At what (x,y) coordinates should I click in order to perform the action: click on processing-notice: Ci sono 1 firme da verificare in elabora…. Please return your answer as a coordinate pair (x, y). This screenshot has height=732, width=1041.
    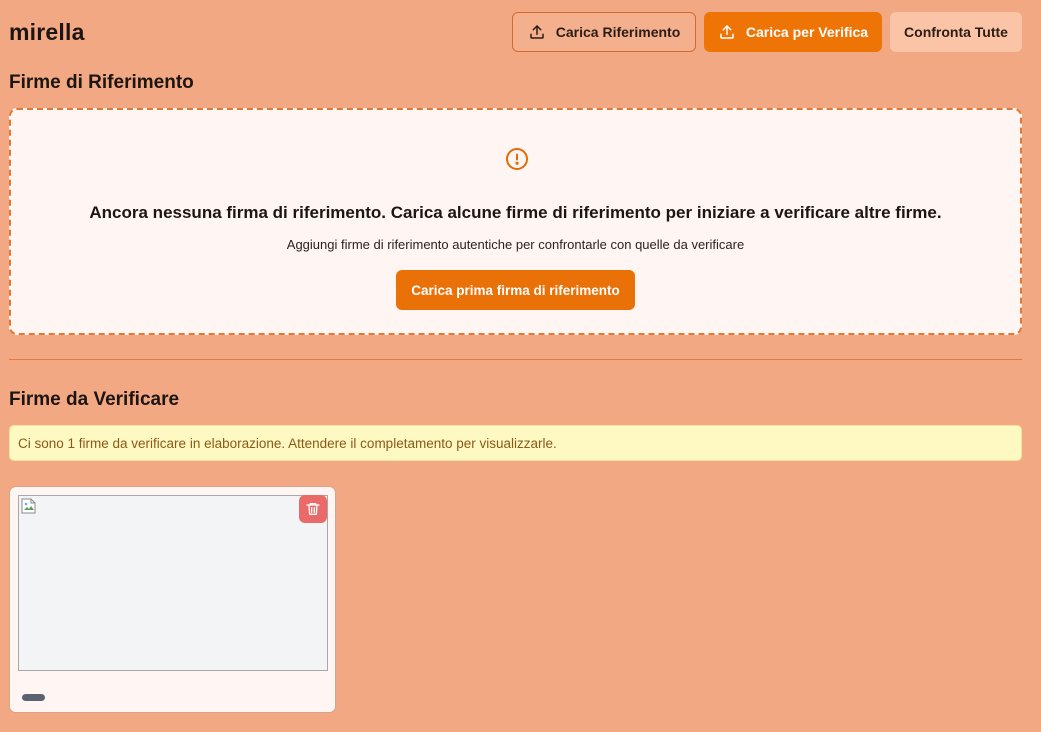
    Looking at the image, I should click on (515, 443).